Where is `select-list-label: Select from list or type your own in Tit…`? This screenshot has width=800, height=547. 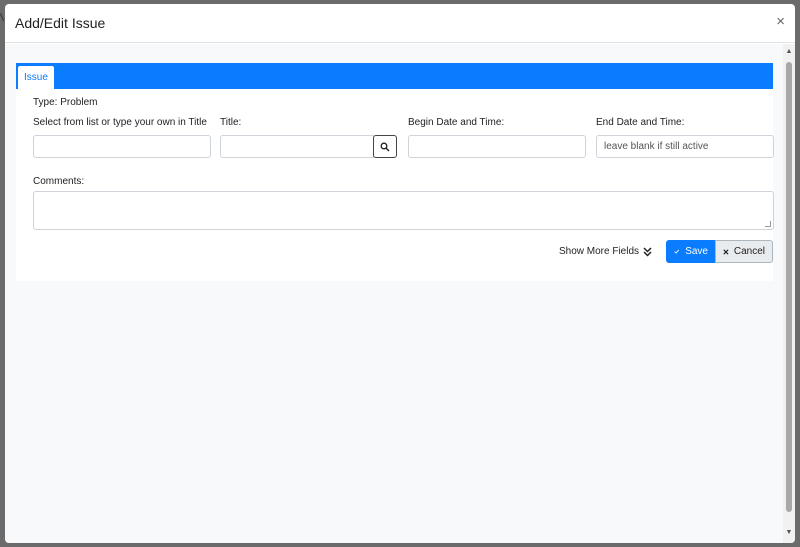
select-list-label: Select from list or type your own in Tit… is located at coordinates (120, 122).